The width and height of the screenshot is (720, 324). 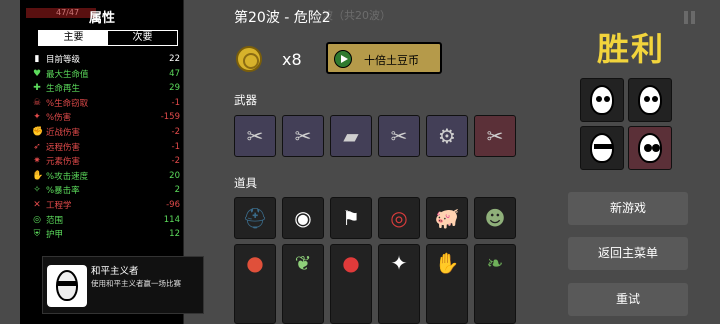 I want to click on stat-value: 29, so click(x=174, y=88).